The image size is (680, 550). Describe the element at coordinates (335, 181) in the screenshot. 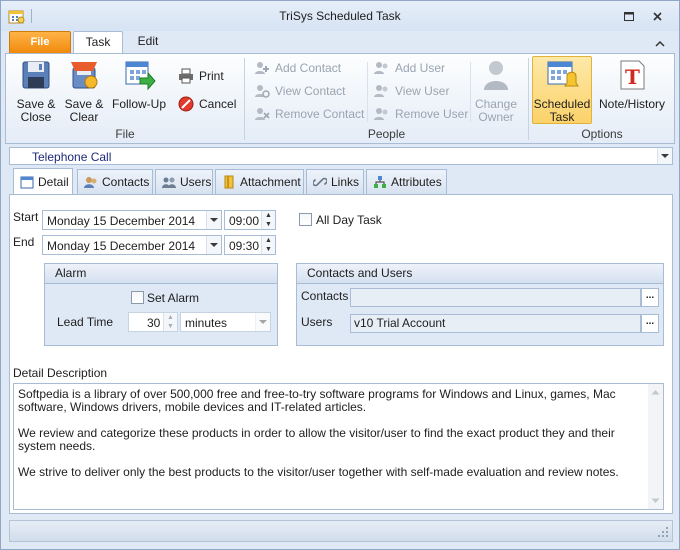

I see `tab-links: Links` at that location.